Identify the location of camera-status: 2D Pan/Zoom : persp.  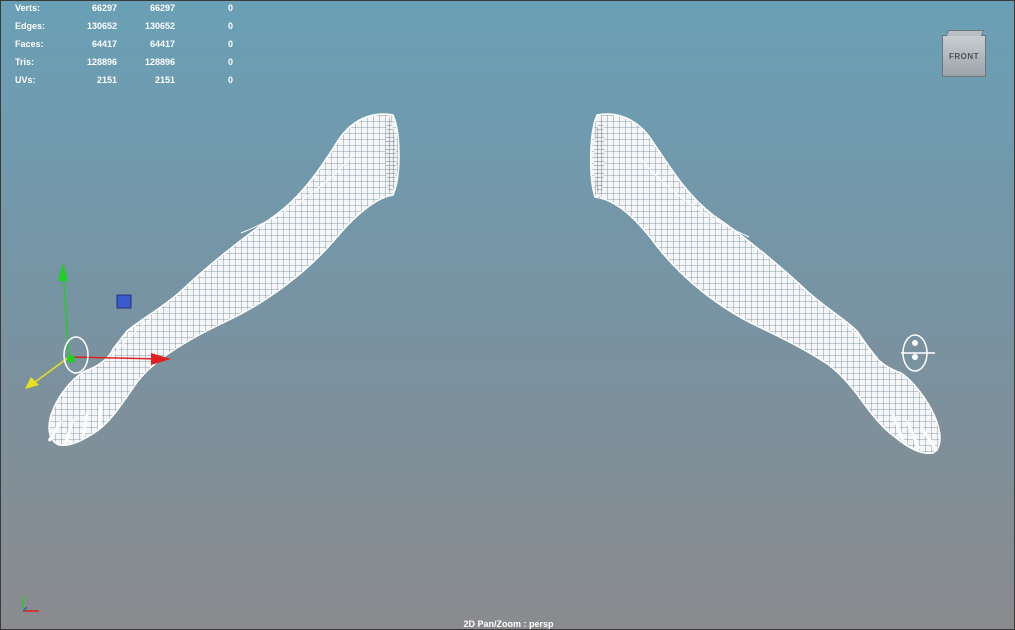
(508, 624).